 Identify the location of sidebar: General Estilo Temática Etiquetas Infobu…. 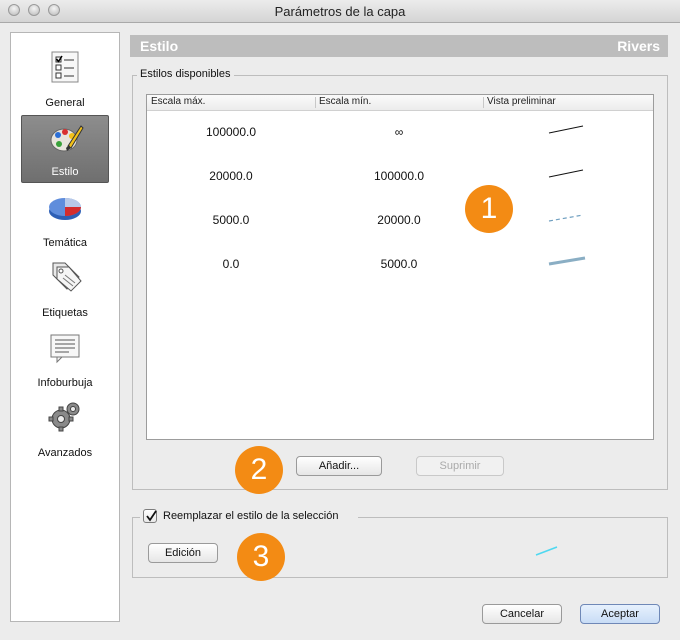
(65, 327).